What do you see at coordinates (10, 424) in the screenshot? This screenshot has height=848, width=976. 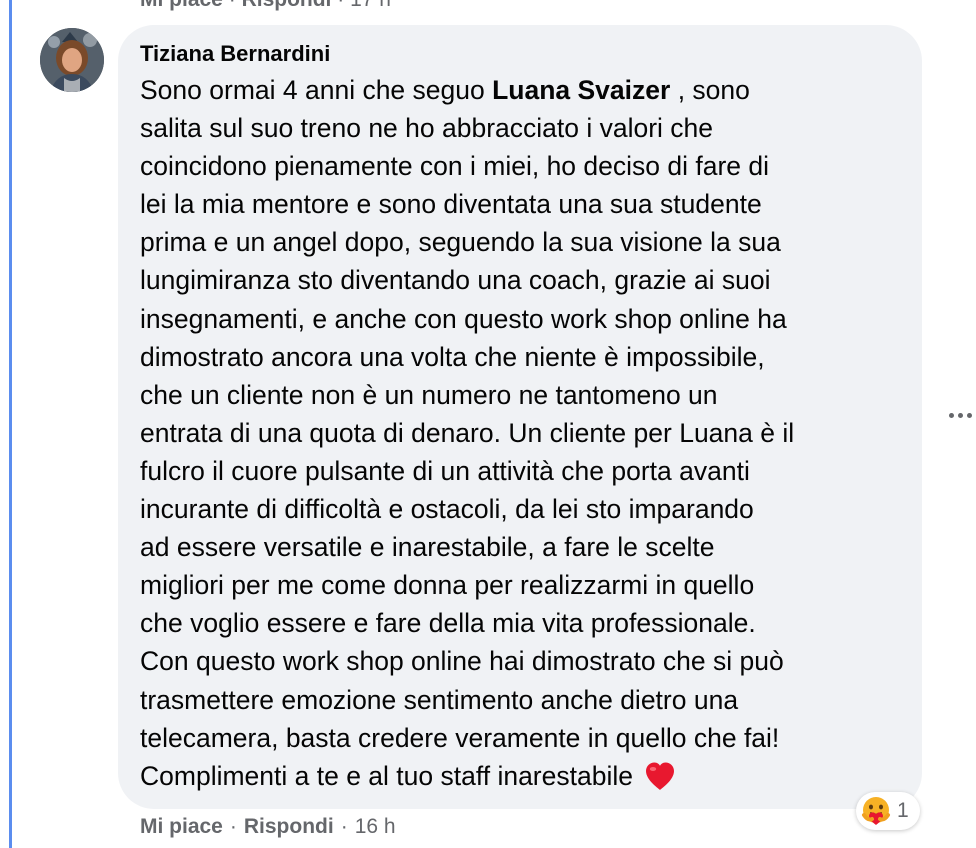 I see `thread-line` at bounding box center [10, 424].